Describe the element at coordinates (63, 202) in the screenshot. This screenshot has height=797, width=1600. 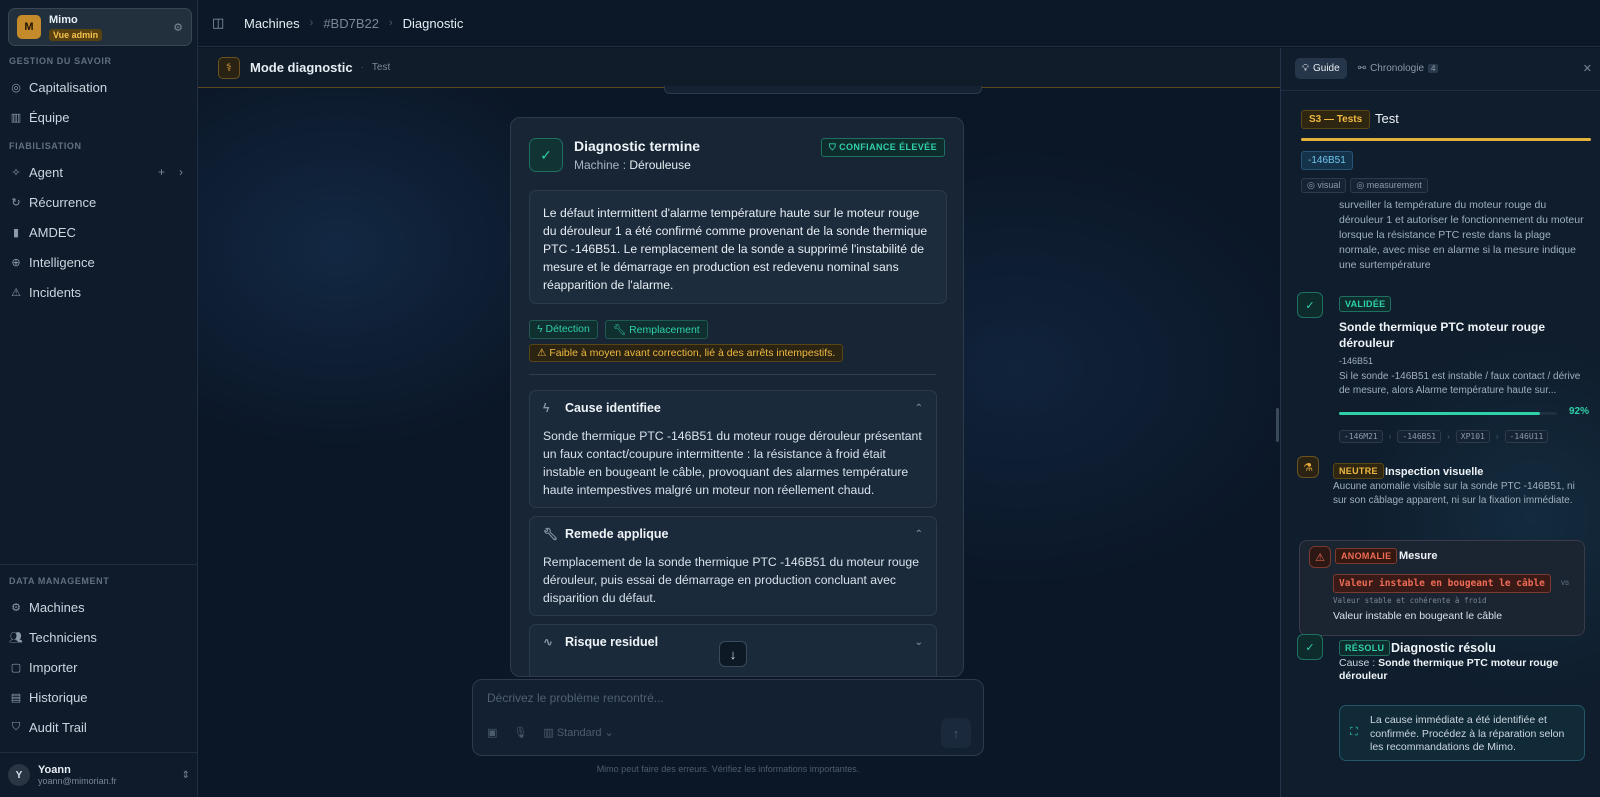
I see `sidebar-item-label: Récurrence` at that location.